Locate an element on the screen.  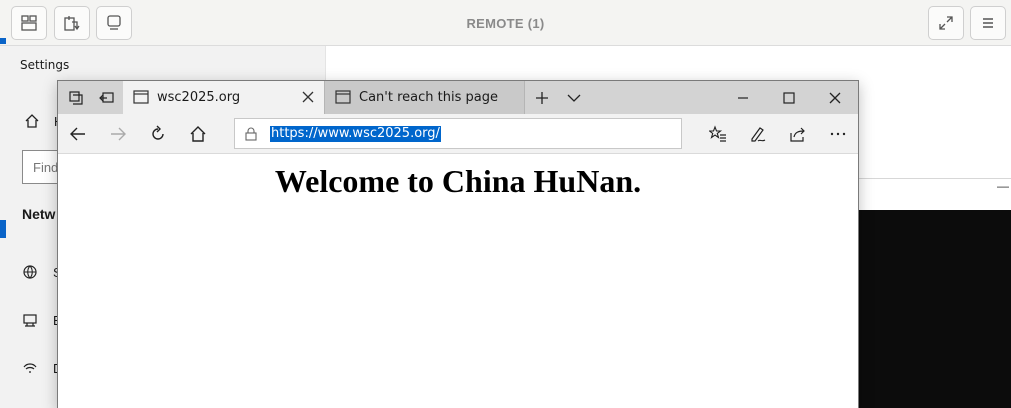
address-bar: https://www.wsc2025.org/ is located at coordinates (458, 133).